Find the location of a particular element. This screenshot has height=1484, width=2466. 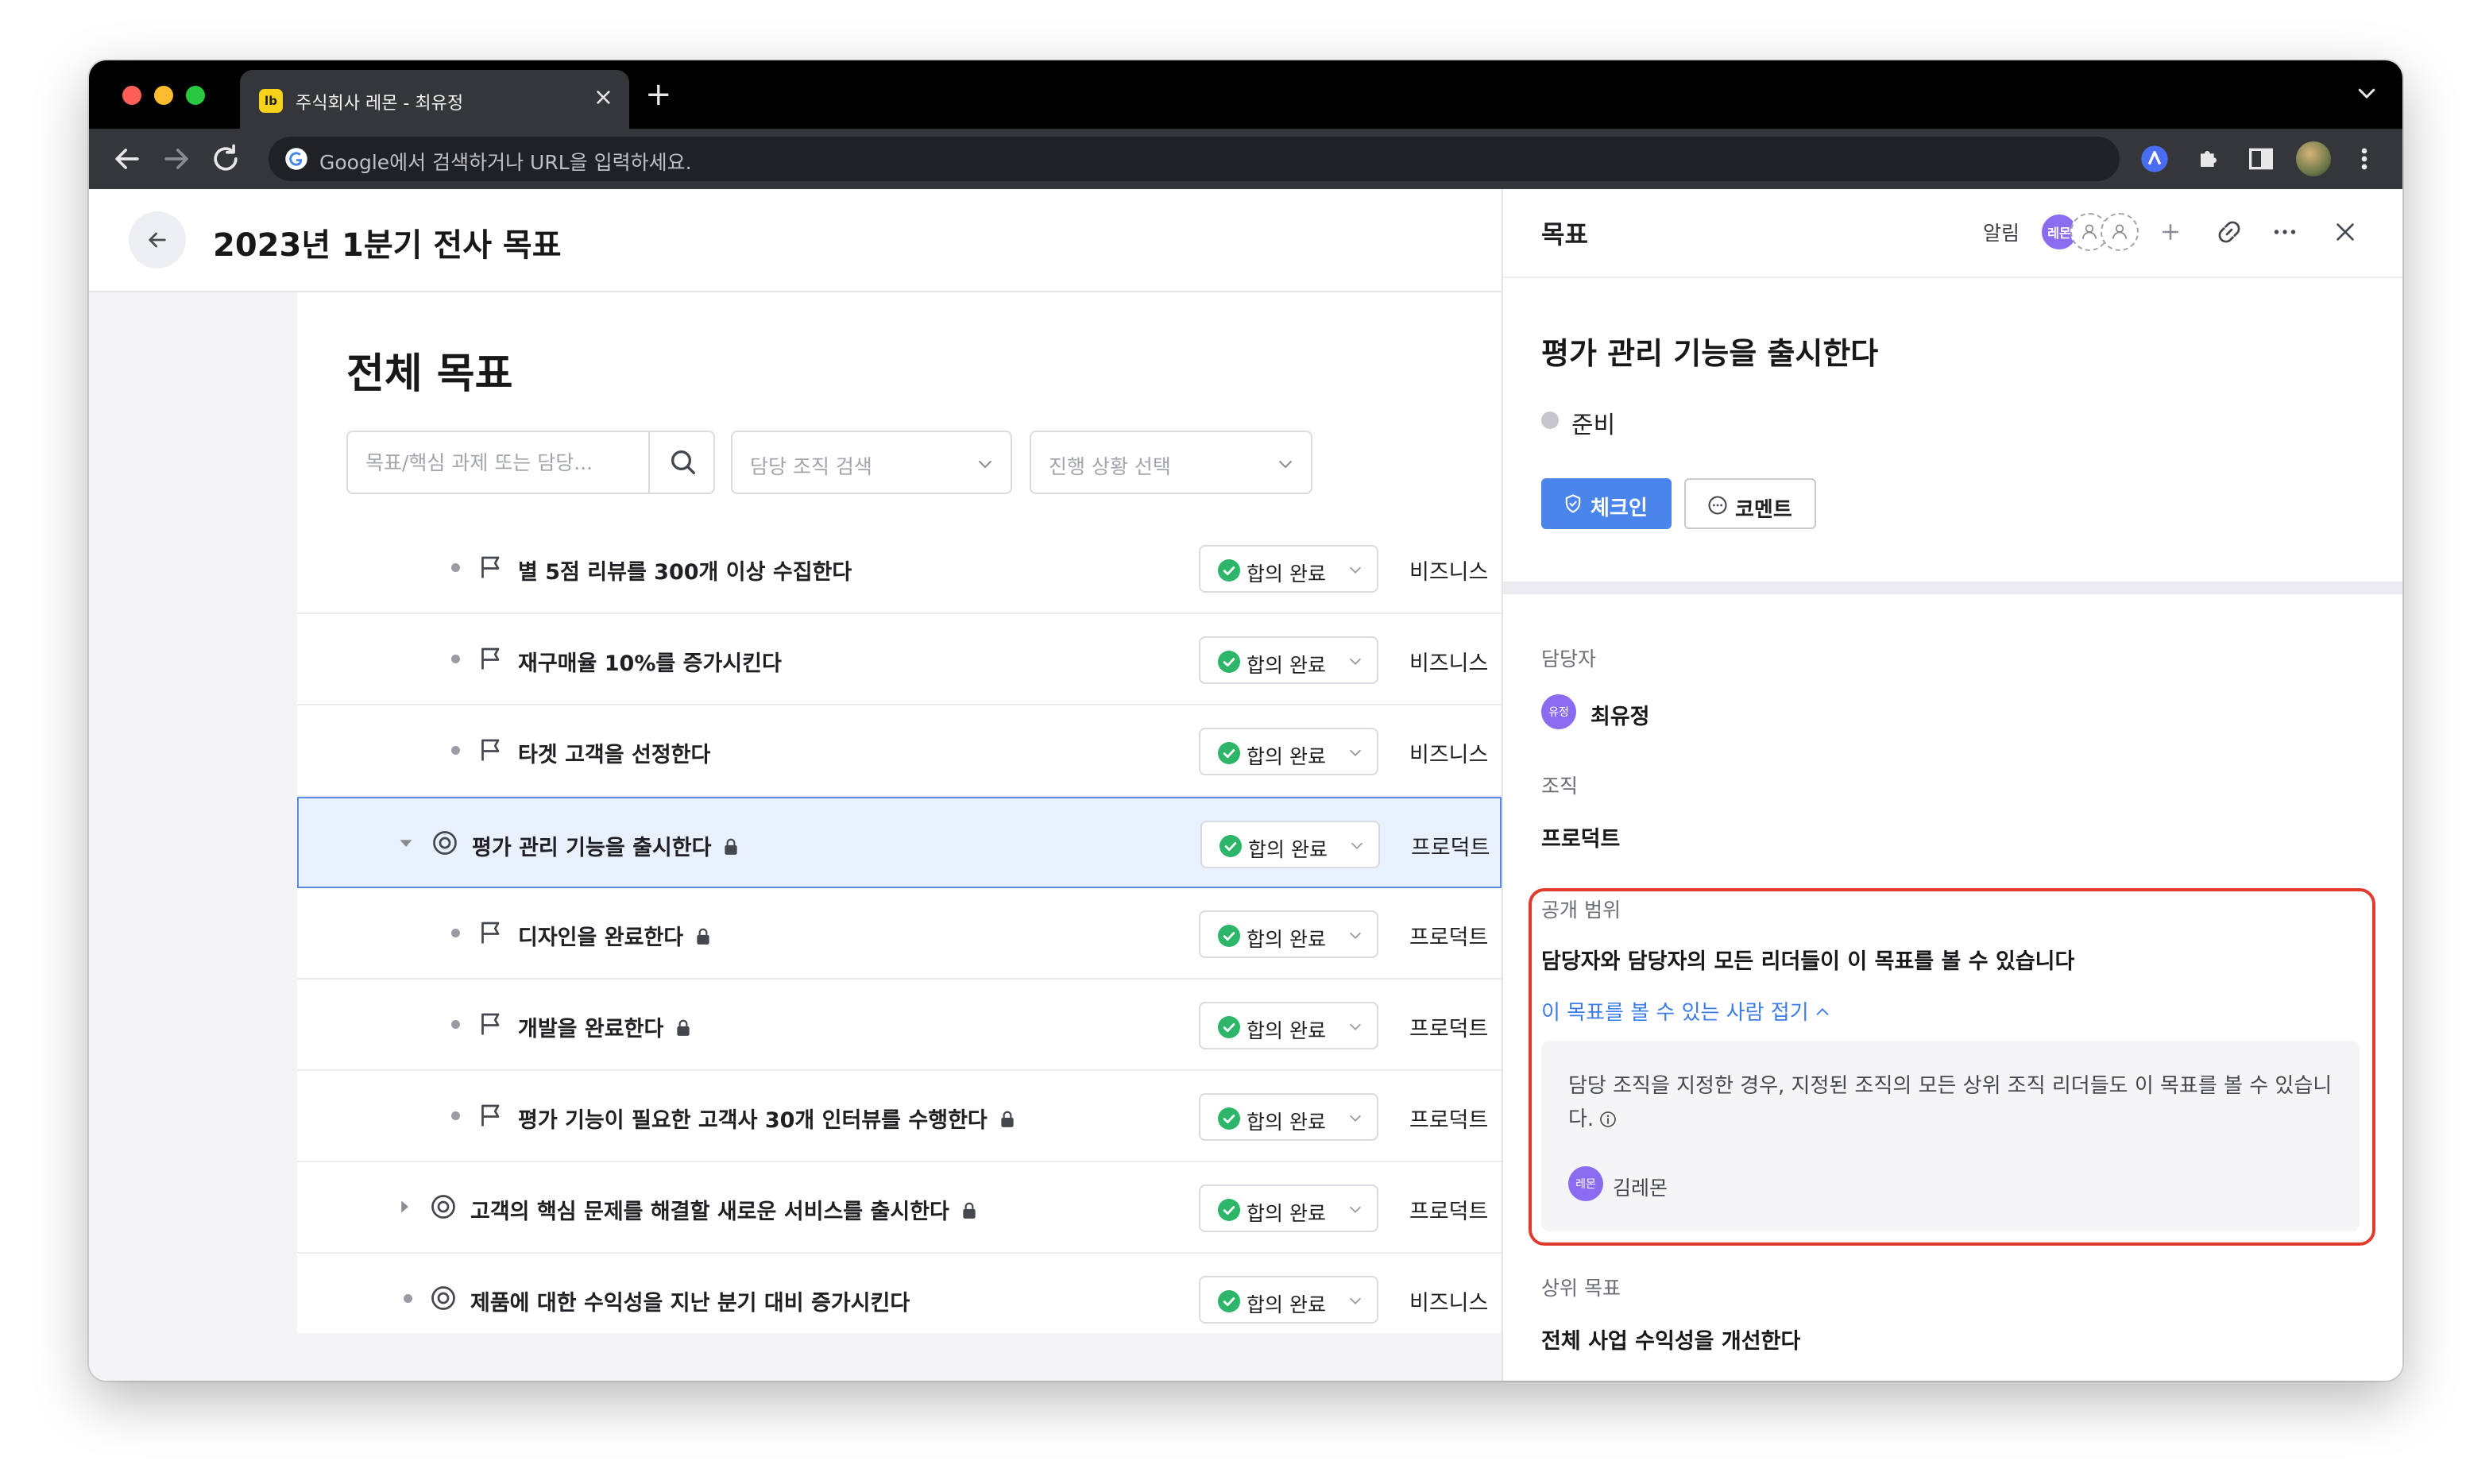

add-watcher-button is located at coordinates (2170, 232).